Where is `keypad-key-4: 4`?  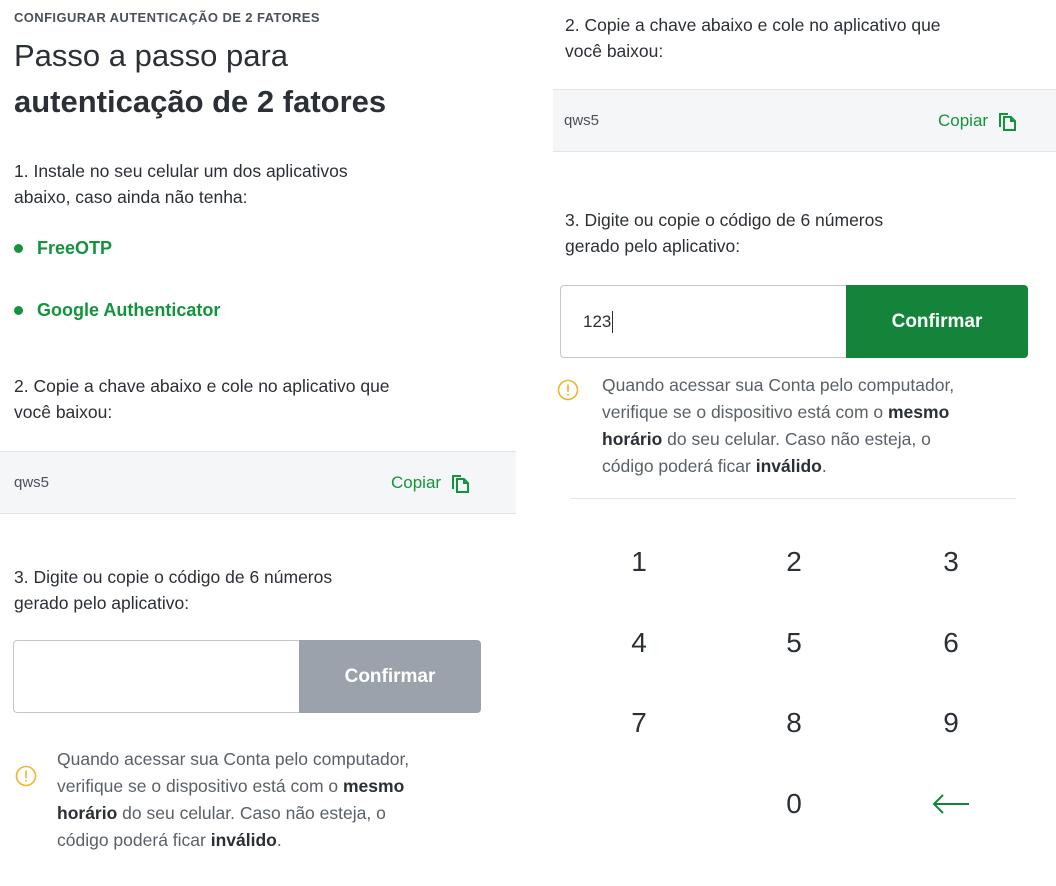 keypad-key-4: 4 is located at coordinates (639, 643).